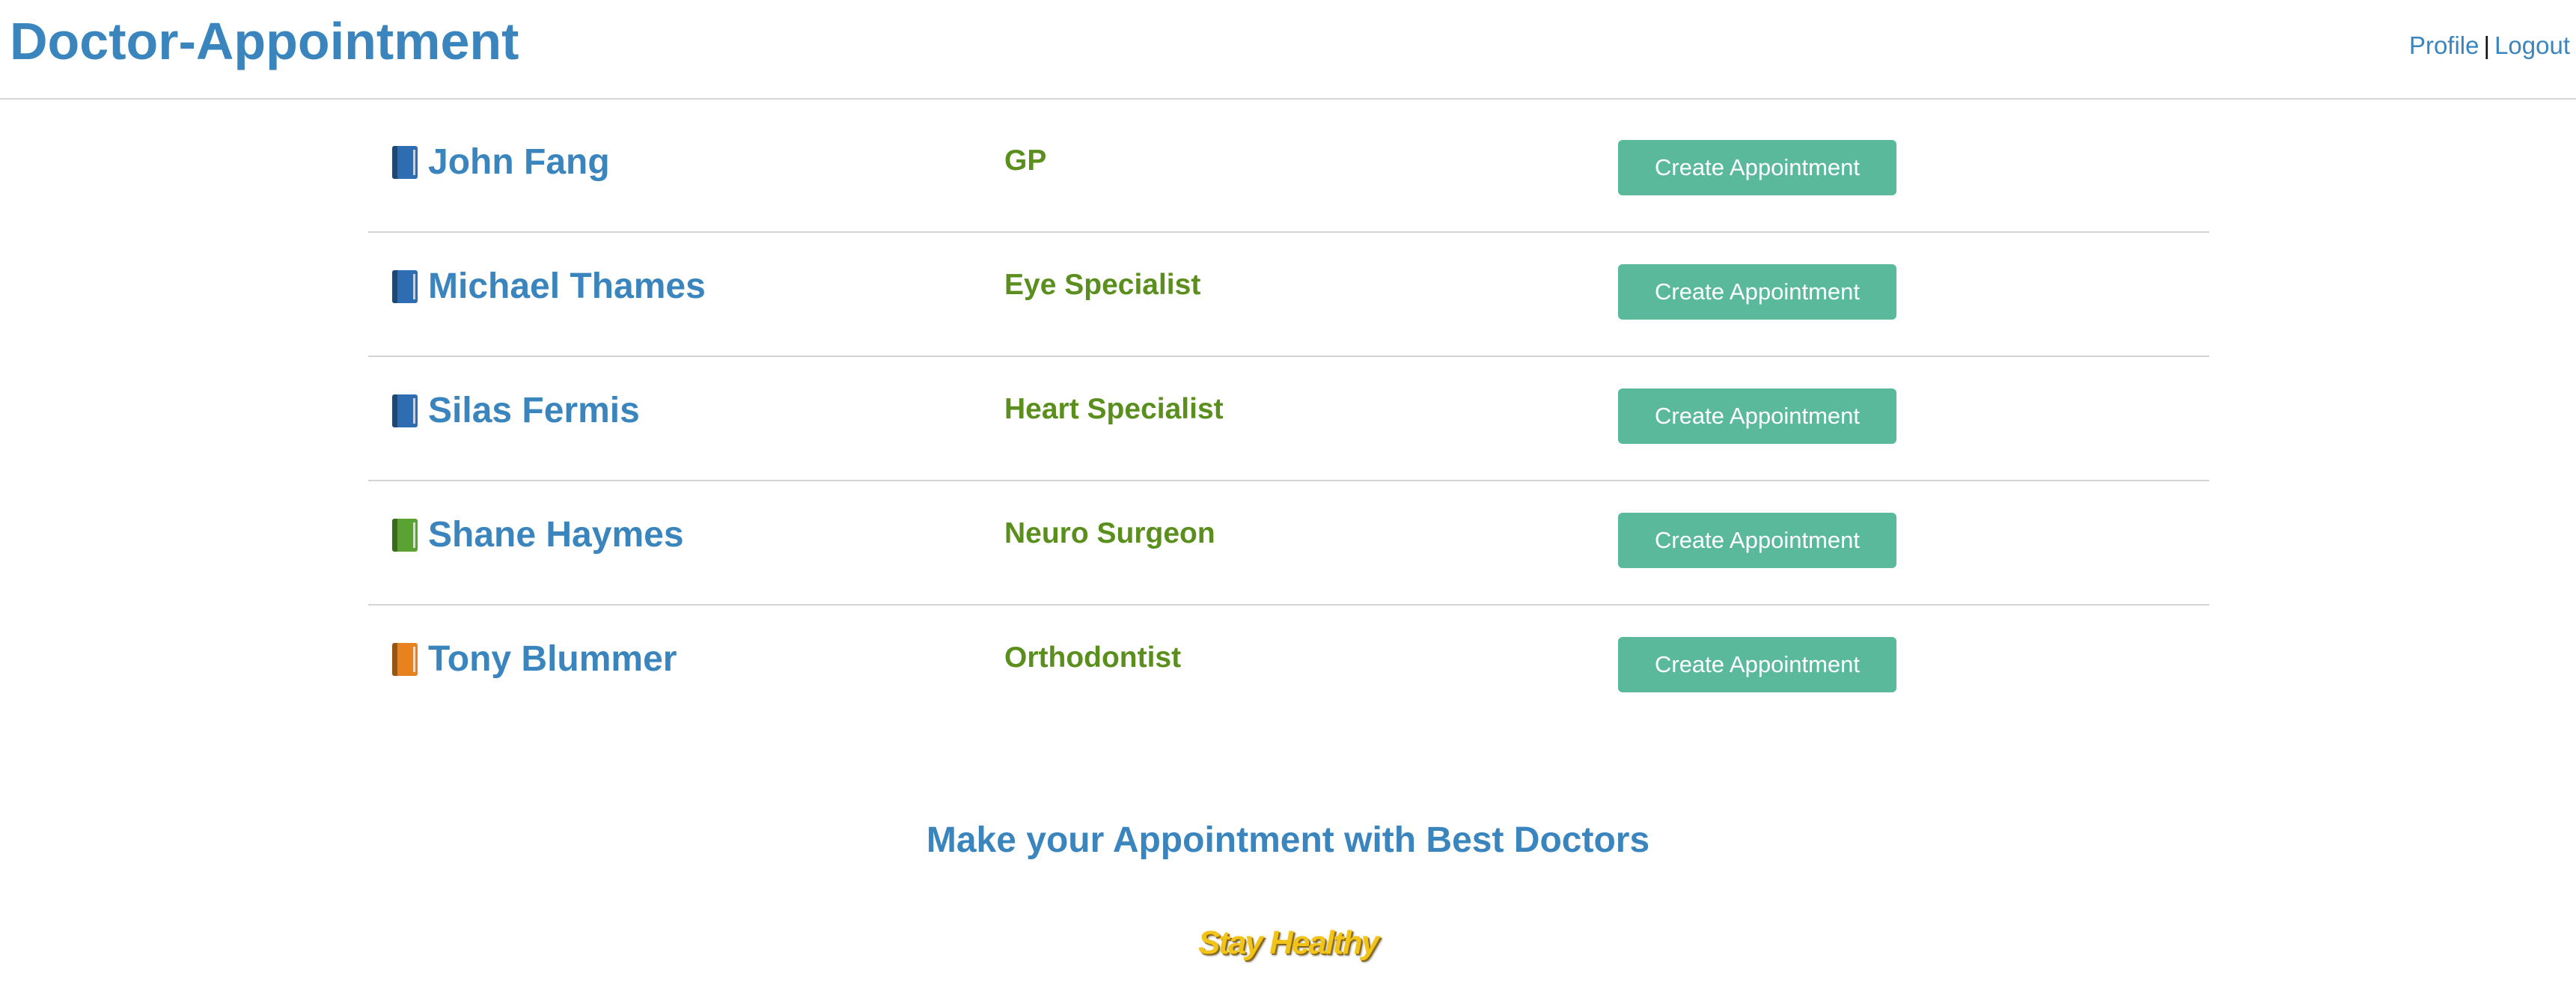  What do you see at coordinates (264, 41) in the screenshot?
I see `site-title: Doctor-Appointment` at bounding box center [264, 41].